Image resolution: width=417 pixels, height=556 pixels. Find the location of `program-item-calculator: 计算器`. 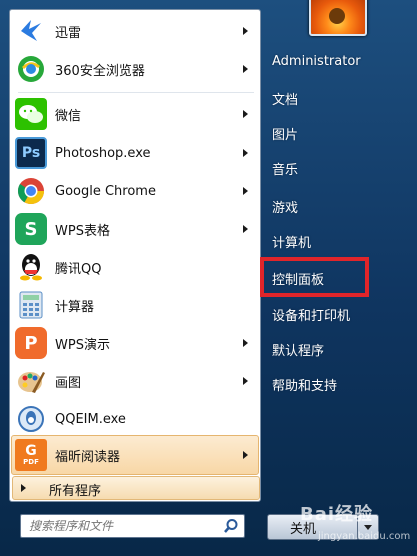

program-item-calculator: 计算器 is located at coordinates (135, 305).